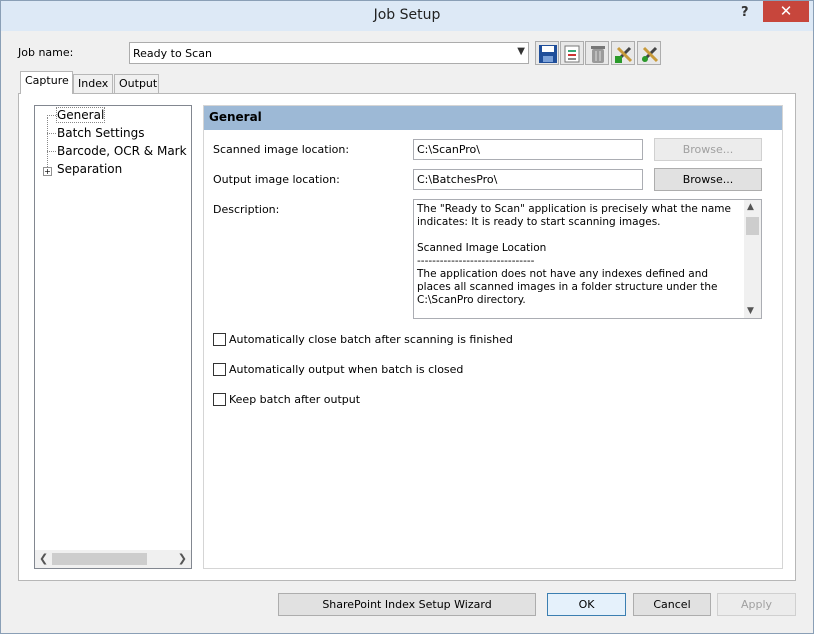 The height and width of the screenshot is (634, 814). I want to click on keep-batch-label: Keep batch after output, so click(294, 399).